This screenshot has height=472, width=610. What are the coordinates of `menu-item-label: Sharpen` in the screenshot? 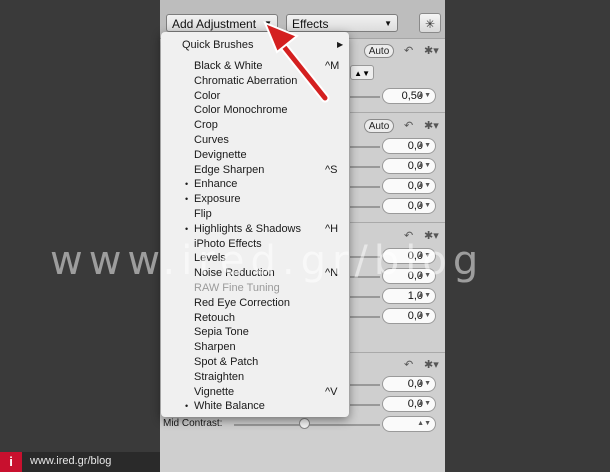 It's located at (215, 347).